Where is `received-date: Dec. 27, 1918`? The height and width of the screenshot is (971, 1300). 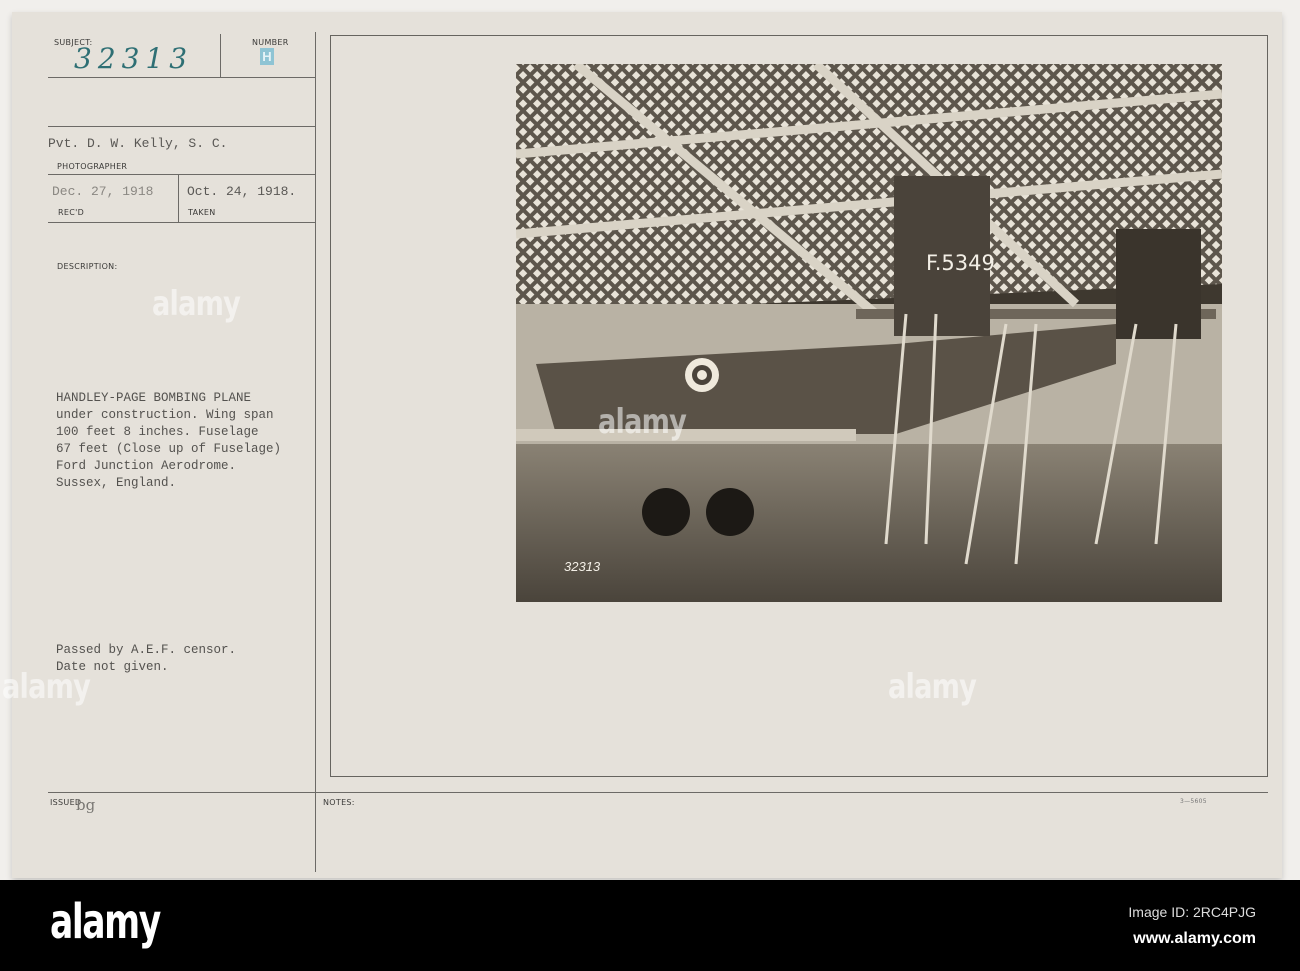
received-date: Dec. 27, 1918 is located at coordinates (103, 191).